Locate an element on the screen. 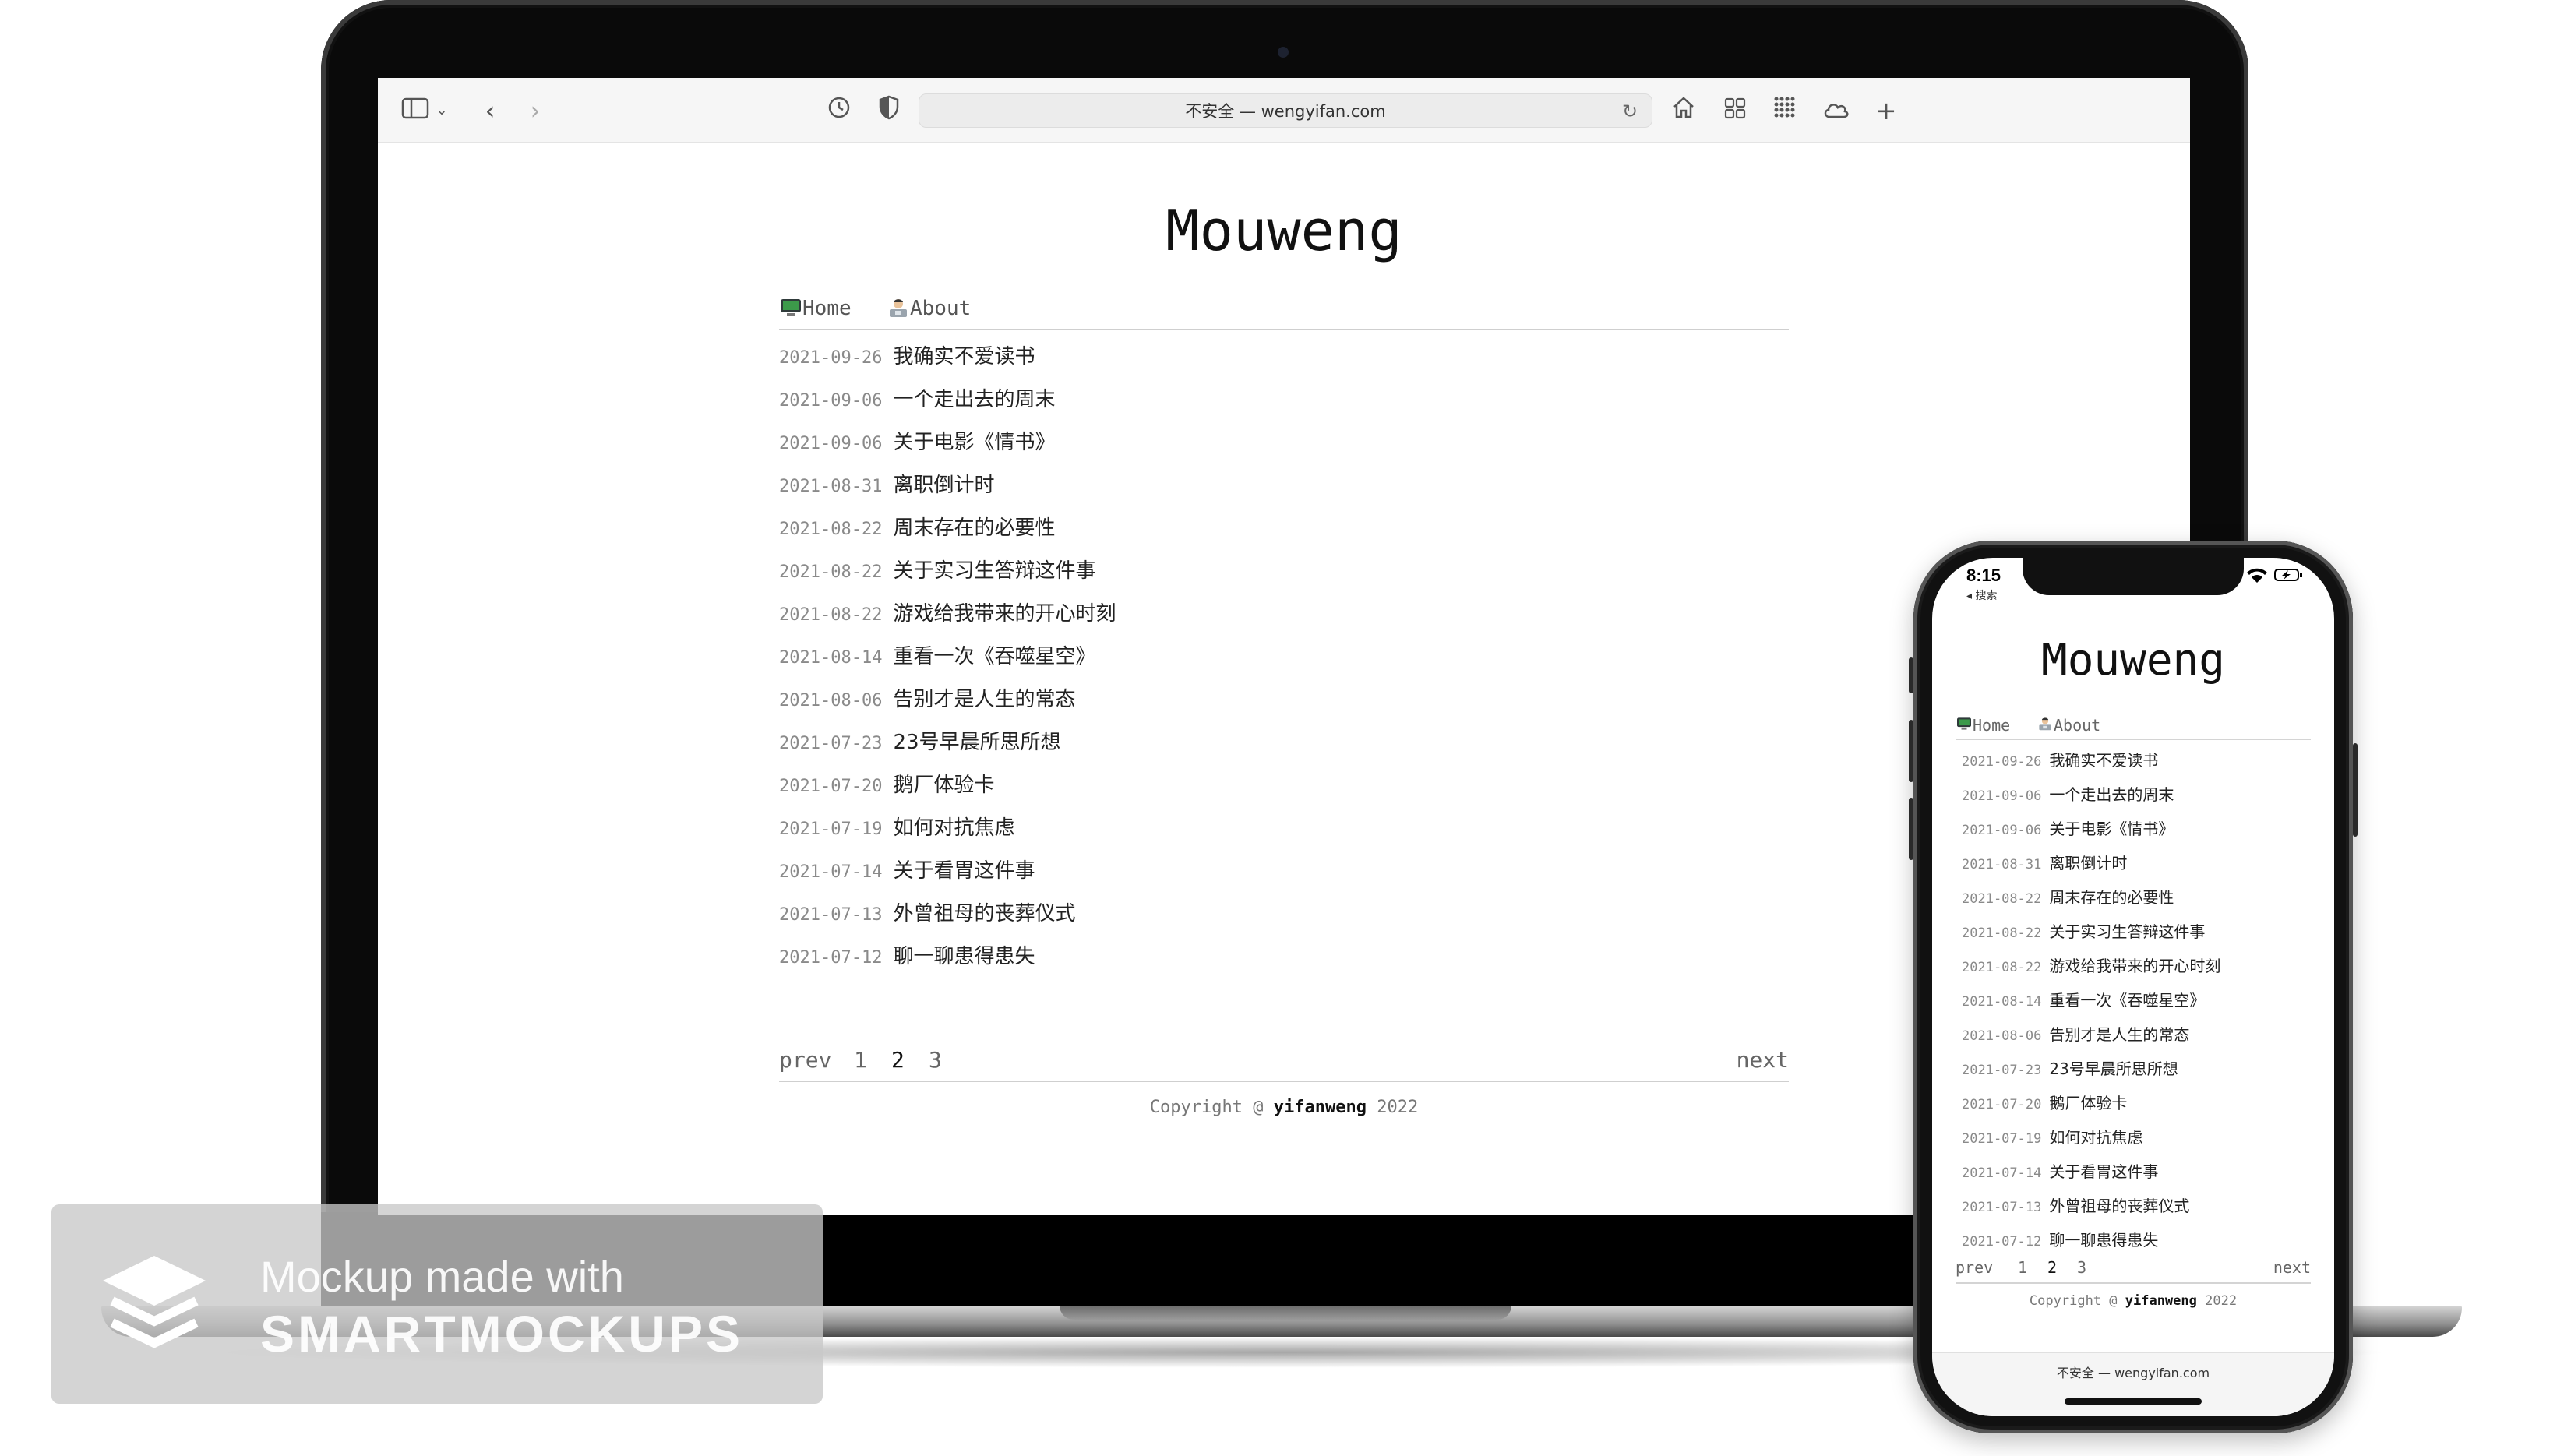 Image resolution: width=2571 pixels, height=1456 pixels. phone-nav-item-about: About is located at coordinates (2068, 726).